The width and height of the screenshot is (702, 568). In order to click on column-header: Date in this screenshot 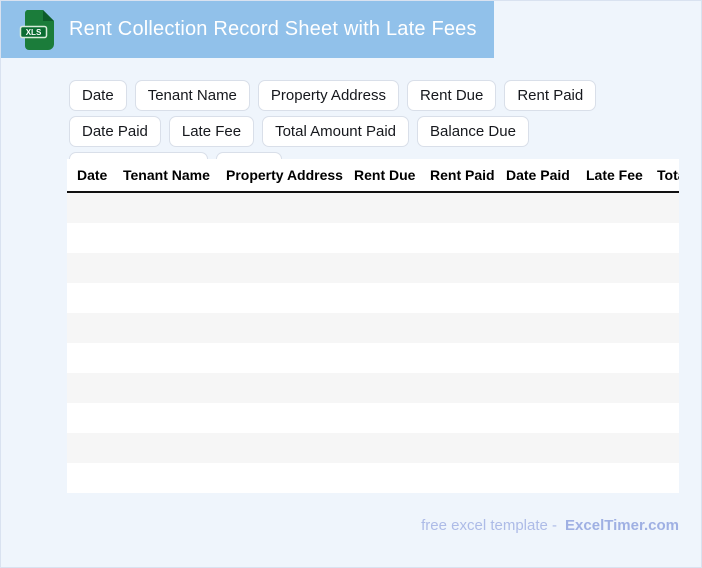, I will do `click(95, 176)`.